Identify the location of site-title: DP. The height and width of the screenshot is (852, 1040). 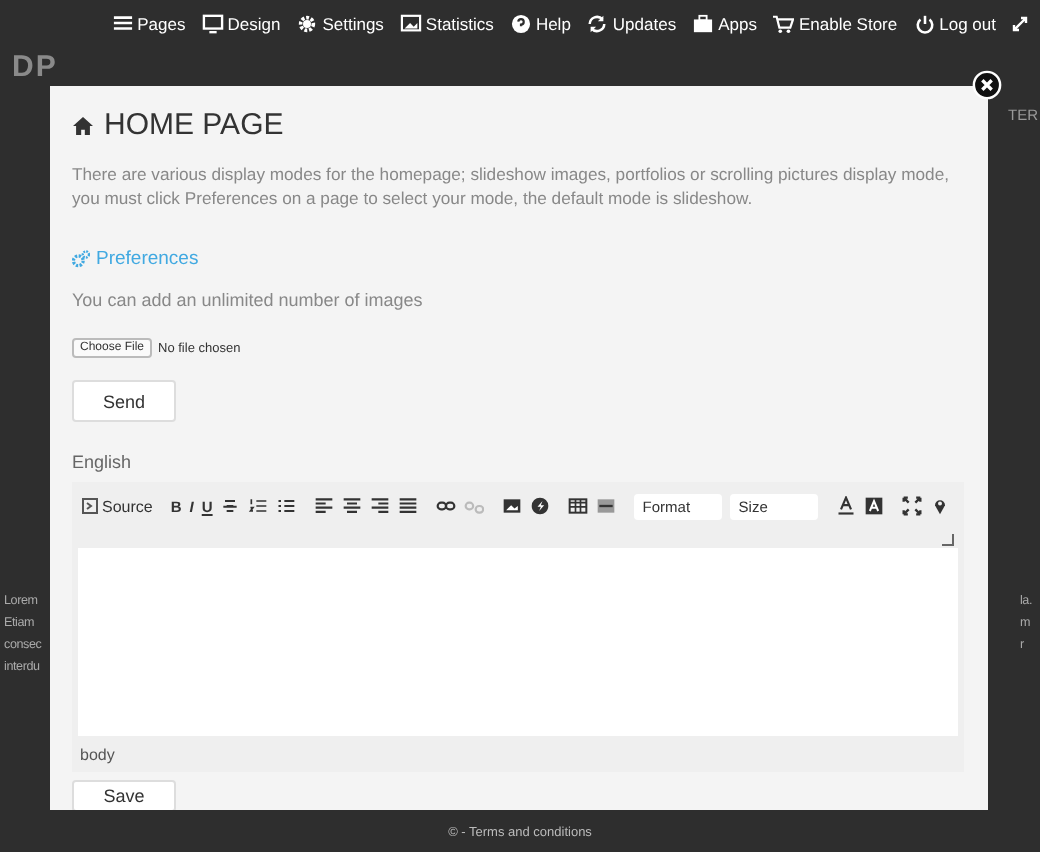
(35, 68).